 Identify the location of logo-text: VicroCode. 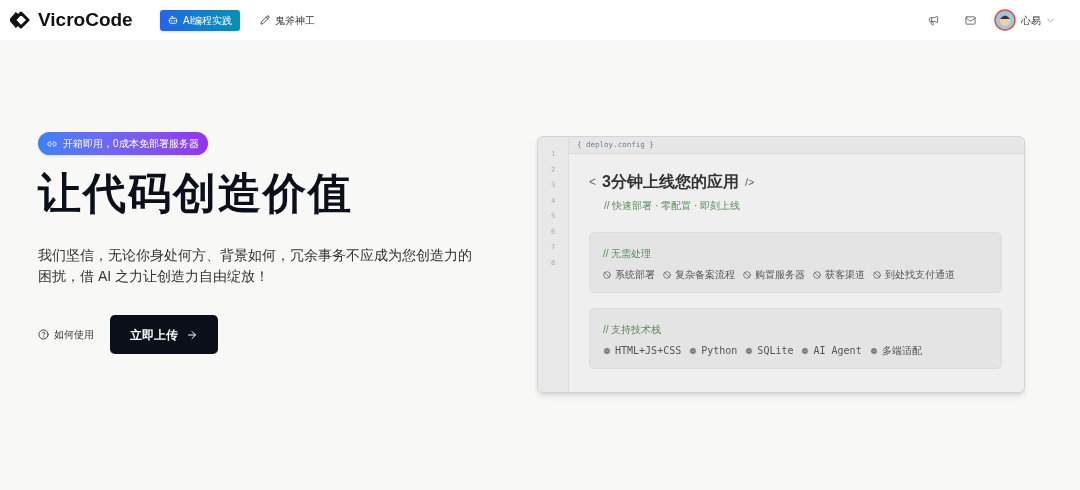
(85, 19).